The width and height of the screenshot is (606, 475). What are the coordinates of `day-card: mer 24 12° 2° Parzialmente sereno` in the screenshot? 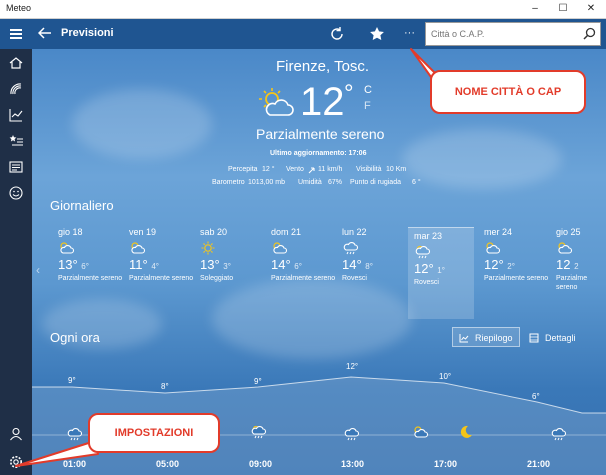 It's located at (517, 255).